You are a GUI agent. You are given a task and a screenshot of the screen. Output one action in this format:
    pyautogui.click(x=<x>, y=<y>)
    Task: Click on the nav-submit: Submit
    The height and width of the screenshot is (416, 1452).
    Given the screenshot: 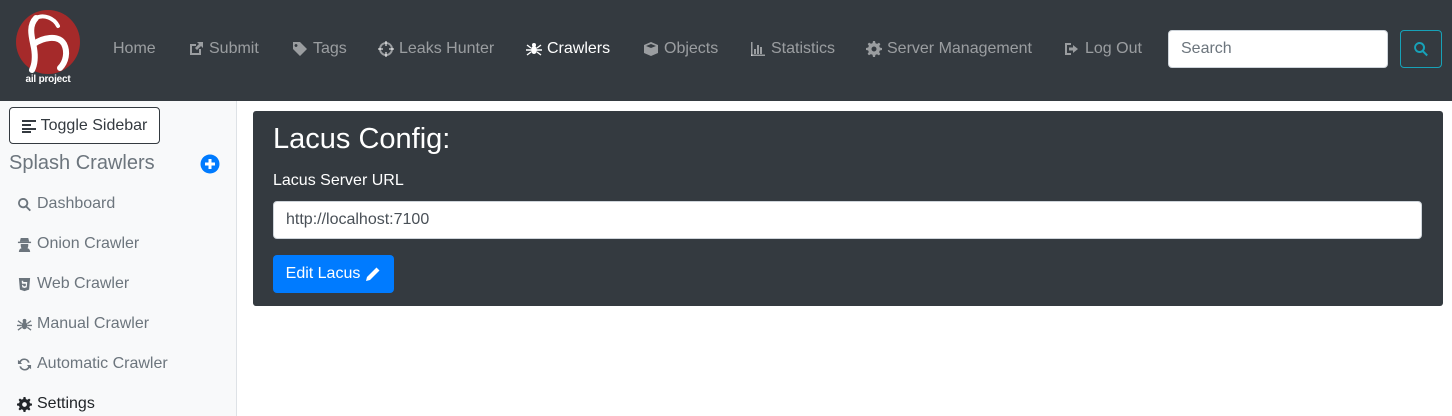 What is the action you would take?
    pyautogui.click(x=223, y=49)
    